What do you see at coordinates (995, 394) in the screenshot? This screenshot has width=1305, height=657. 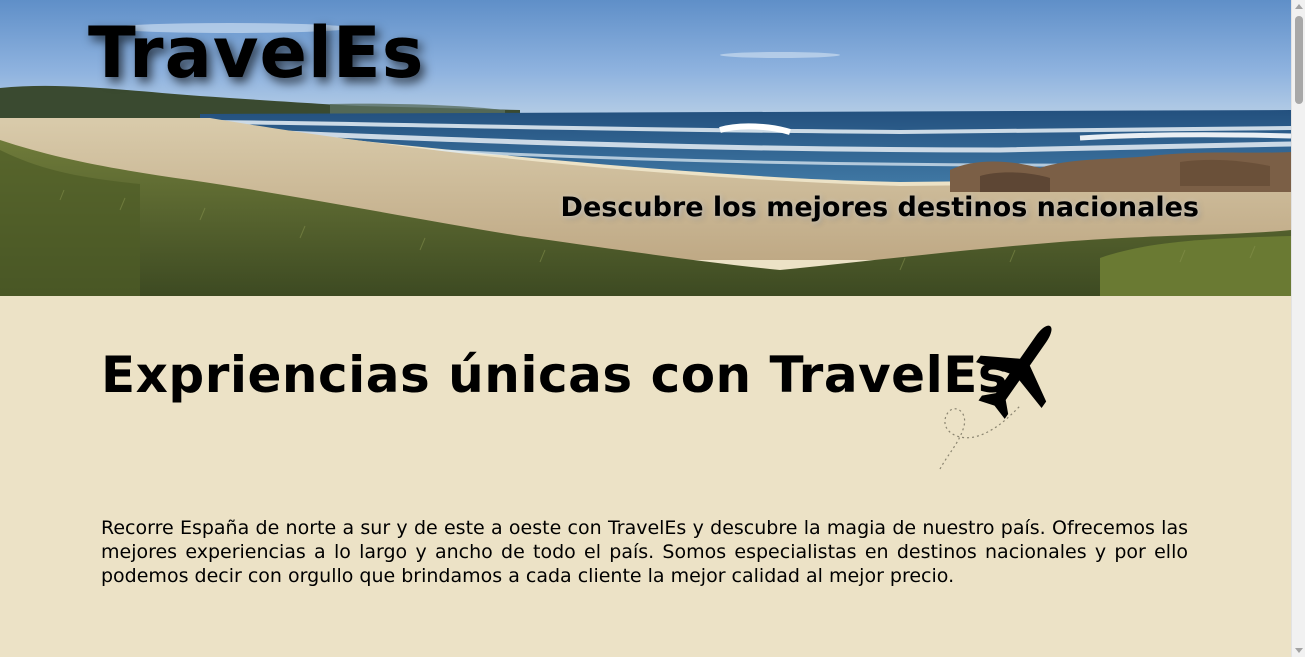 I see `airplane-dotted-trail-icon` at bounding box center [995, 394].